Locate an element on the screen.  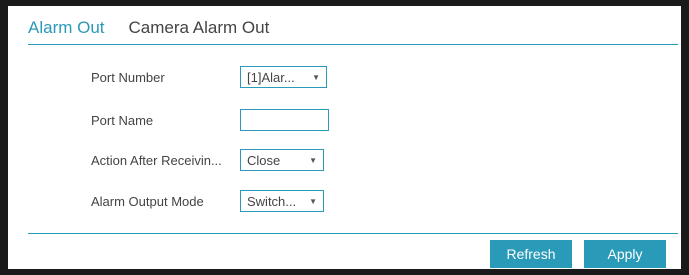
port-number-label: Port Number is located at coordinates (128, 77).